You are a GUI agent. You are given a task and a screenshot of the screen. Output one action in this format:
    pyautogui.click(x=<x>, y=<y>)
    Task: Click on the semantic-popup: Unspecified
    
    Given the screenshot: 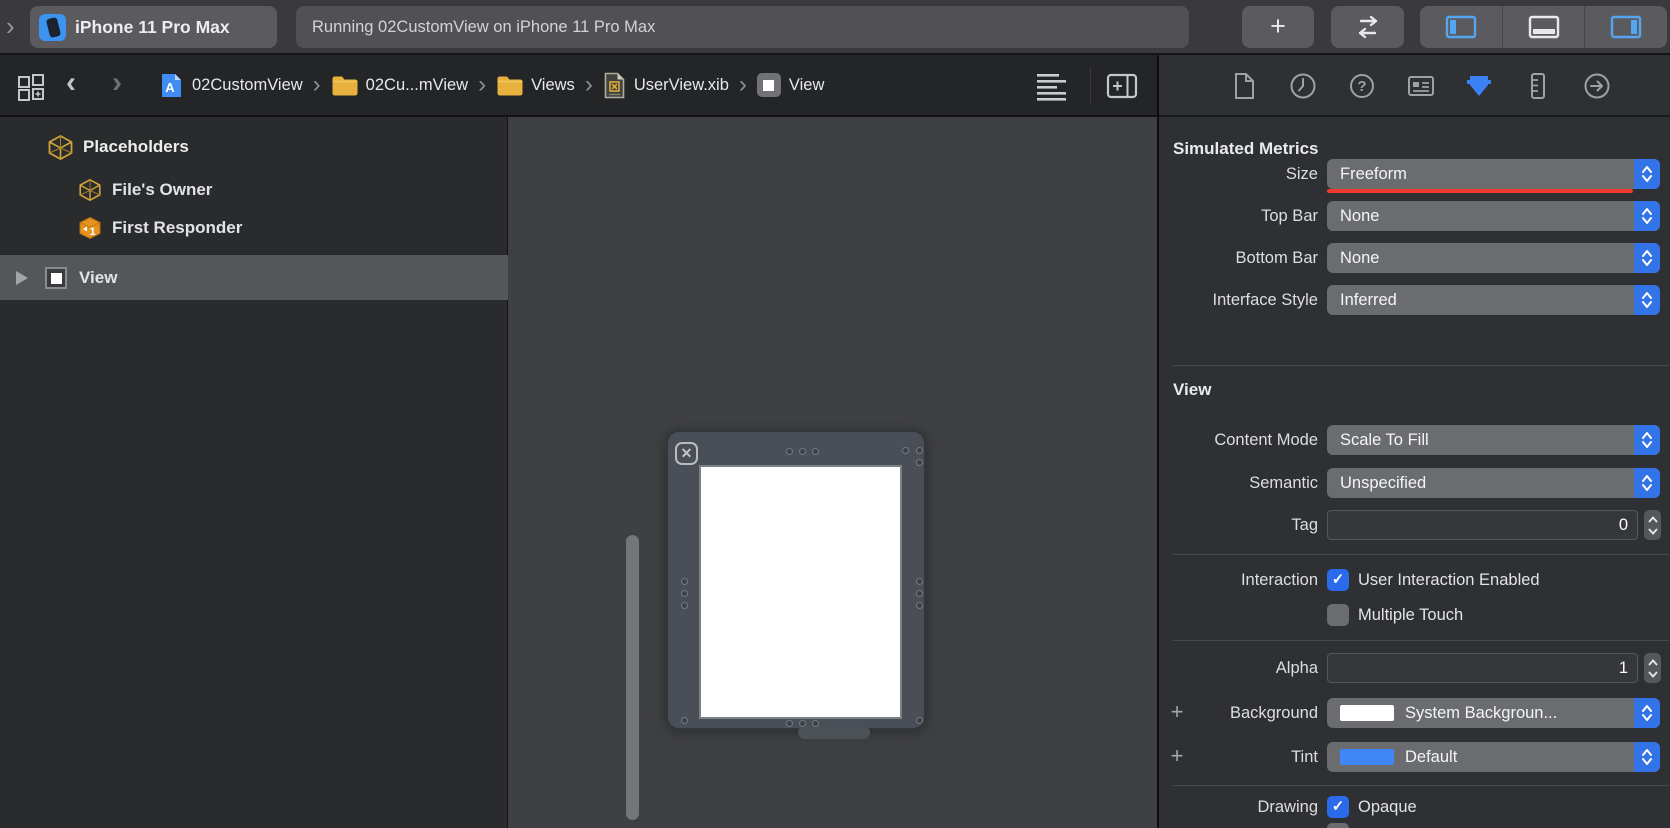 What is the action you would take?
    pyautogui.click(x=1493, y=483)
    